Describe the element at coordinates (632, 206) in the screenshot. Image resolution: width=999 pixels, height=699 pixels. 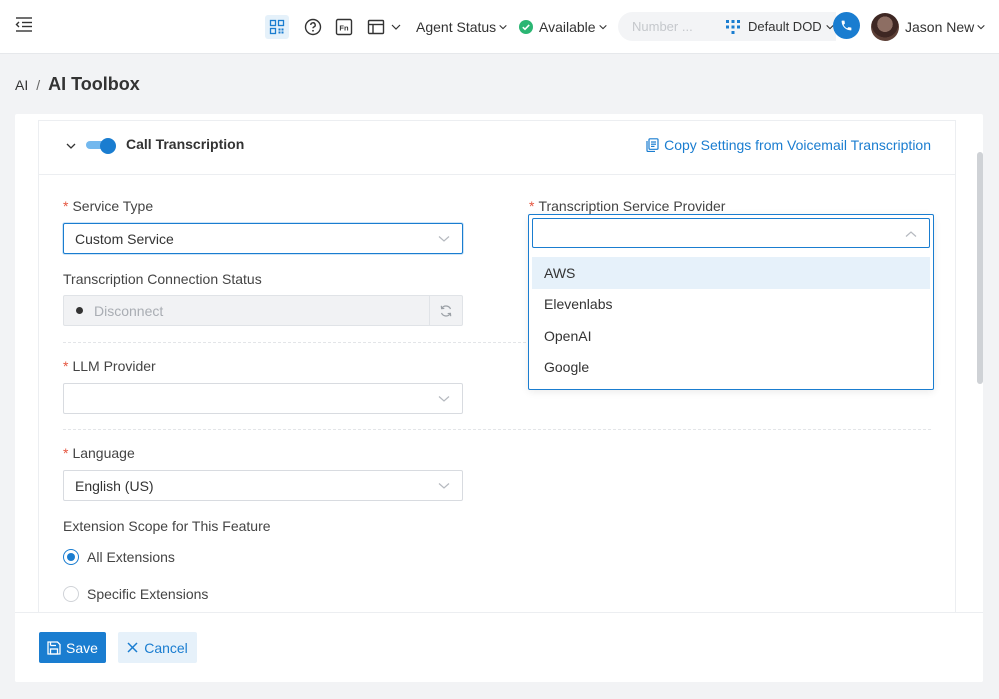
I see `provider-label-text: Transcription Service Provider` at that location.